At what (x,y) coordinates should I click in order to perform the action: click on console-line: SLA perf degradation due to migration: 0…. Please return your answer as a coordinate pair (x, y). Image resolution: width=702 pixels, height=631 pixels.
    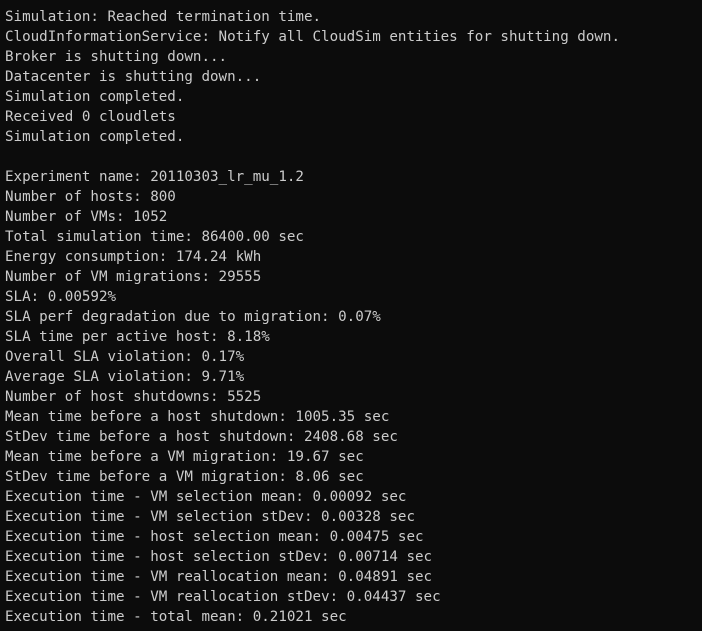
    Looking at the image, I should click on (193, 317).